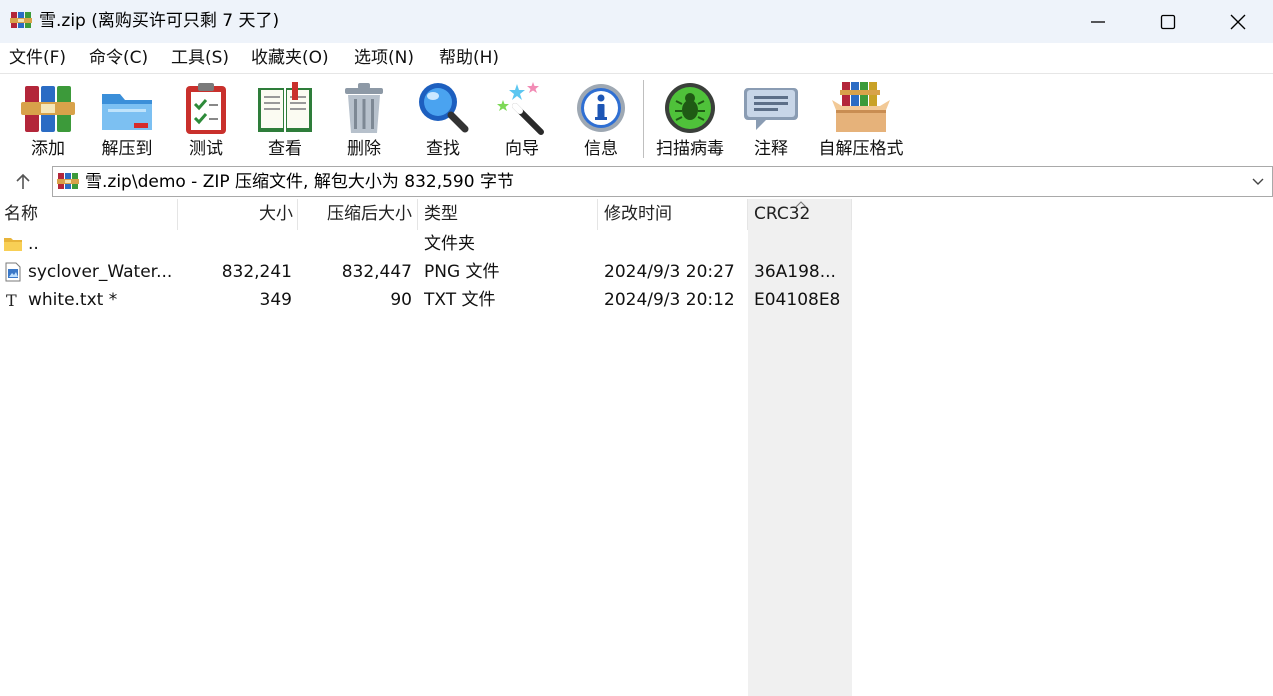 This screenshot has width=1273, height=696. Describe the element at coordinates (801, 244) in the screenshot. I see `cell-crc32` at that location.